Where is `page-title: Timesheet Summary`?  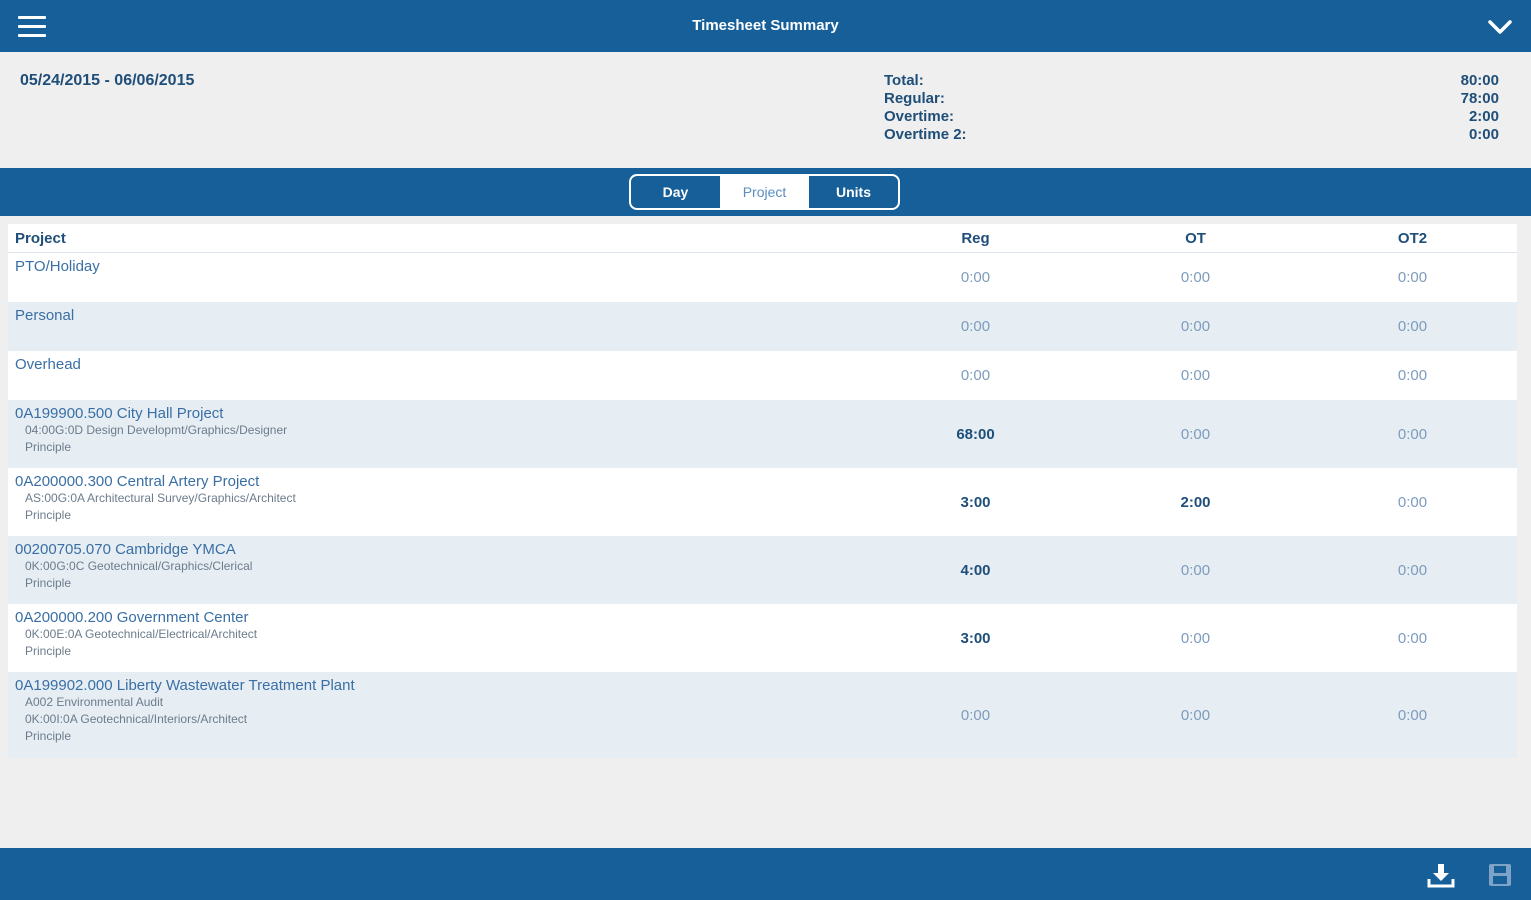
page-title: Timesheet Summary is located at coordinates (765, 25).